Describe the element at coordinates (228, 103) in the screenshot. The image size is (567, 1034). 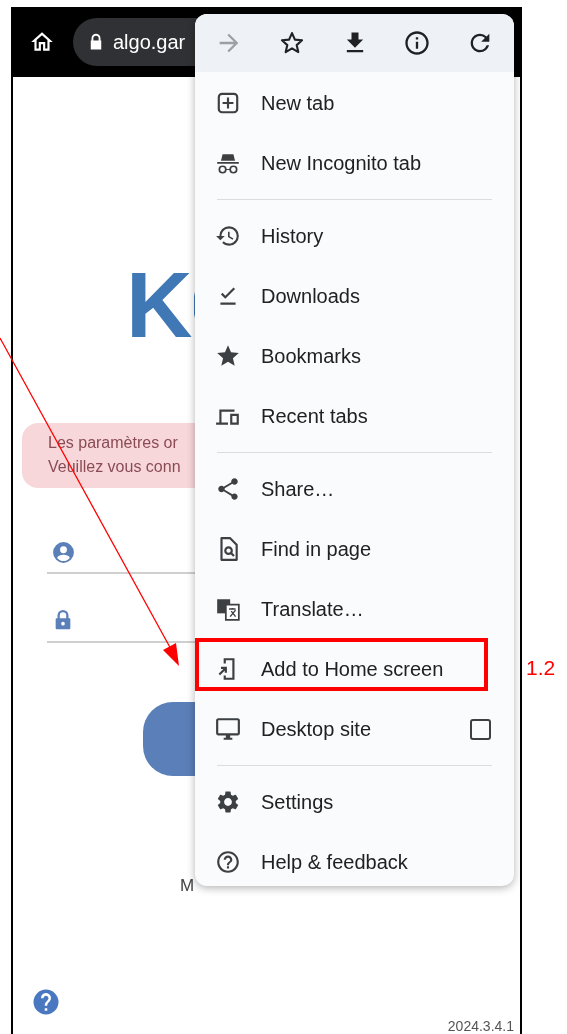
I see `plus-box-icon` at that location.